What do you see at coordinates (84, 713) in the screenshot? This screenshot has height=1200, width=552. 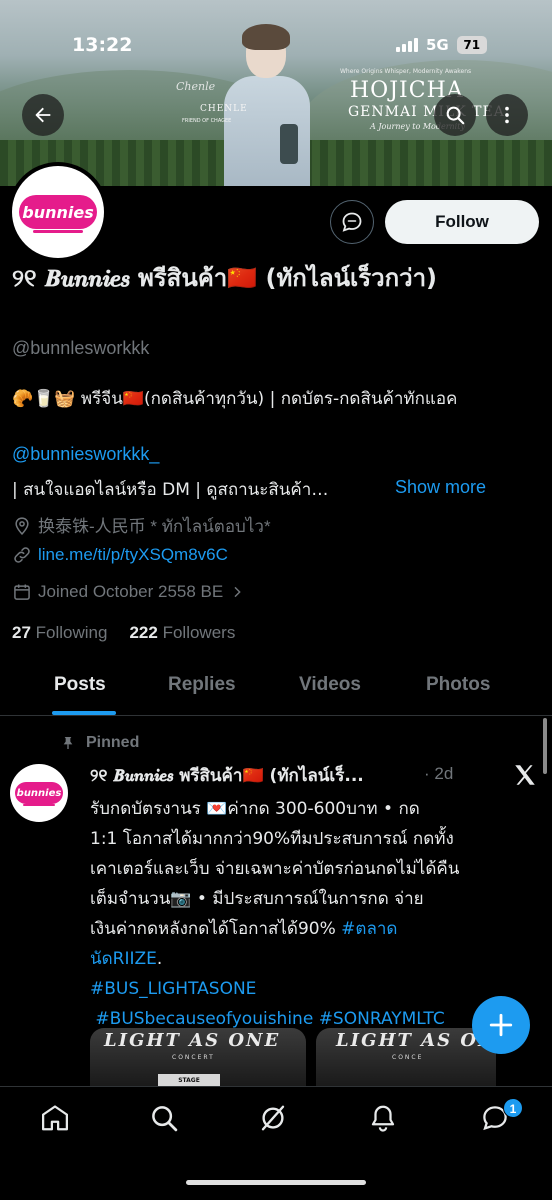 I see `active-tab-indicator` at bounding box center [84, 713].